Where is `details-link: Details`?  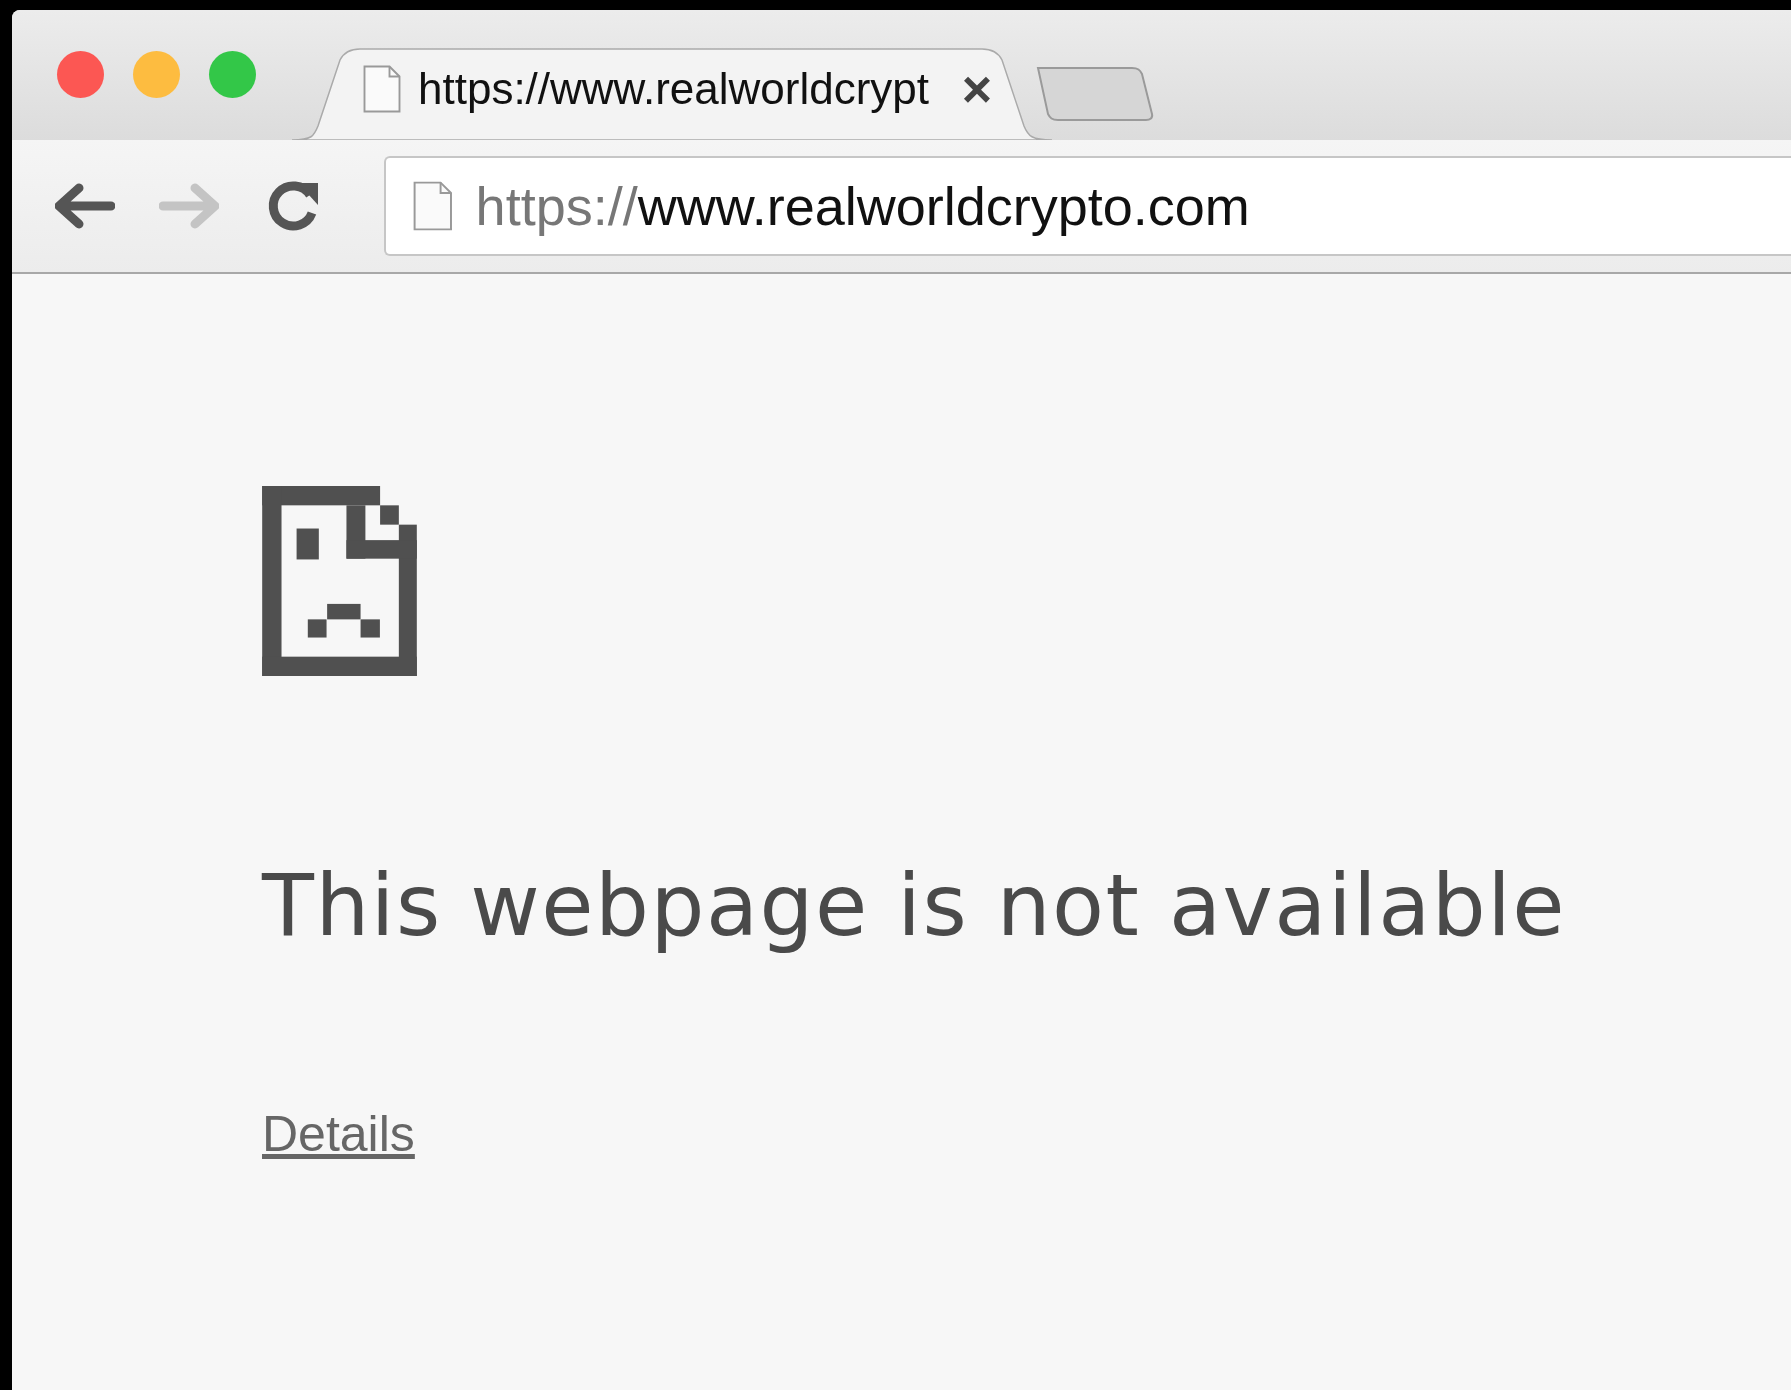 details-link: Details is located at coordinates (338, 1134).